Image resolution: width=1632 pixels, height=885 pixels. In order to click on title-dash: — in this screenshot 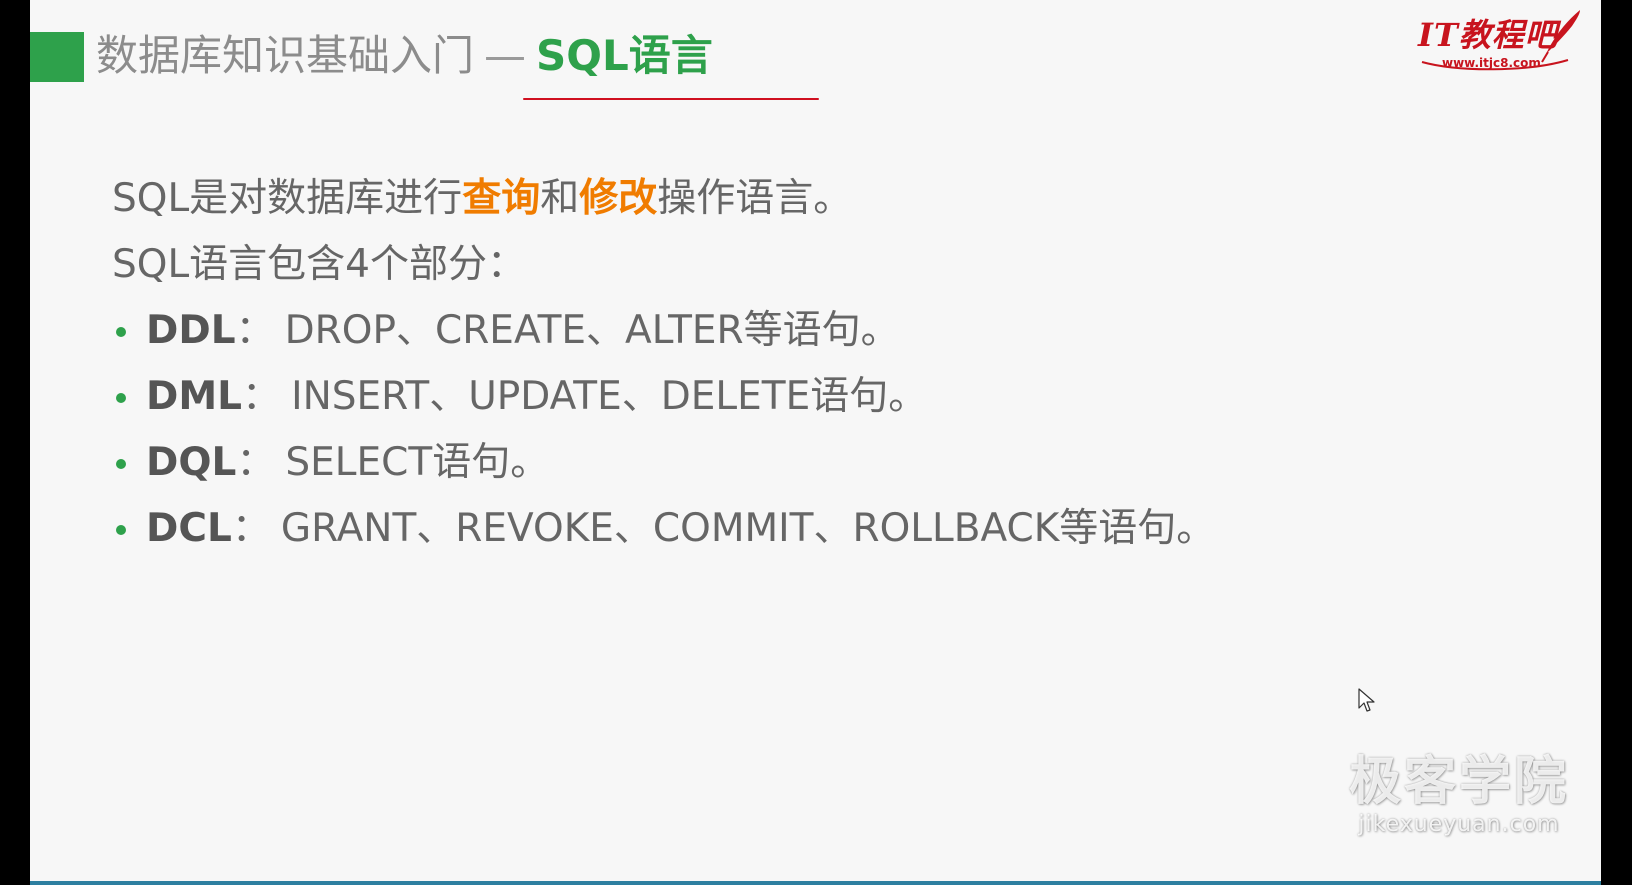, I will do `click(505, 55)`.